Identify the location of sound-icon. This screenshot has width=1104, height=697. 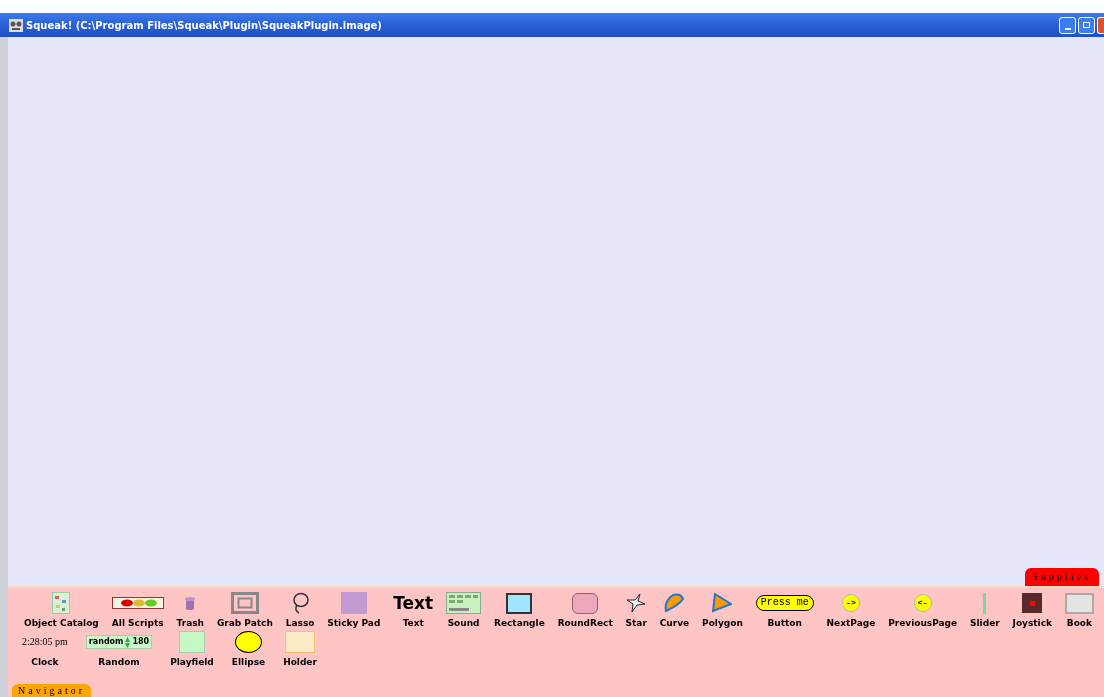
(464, 603).